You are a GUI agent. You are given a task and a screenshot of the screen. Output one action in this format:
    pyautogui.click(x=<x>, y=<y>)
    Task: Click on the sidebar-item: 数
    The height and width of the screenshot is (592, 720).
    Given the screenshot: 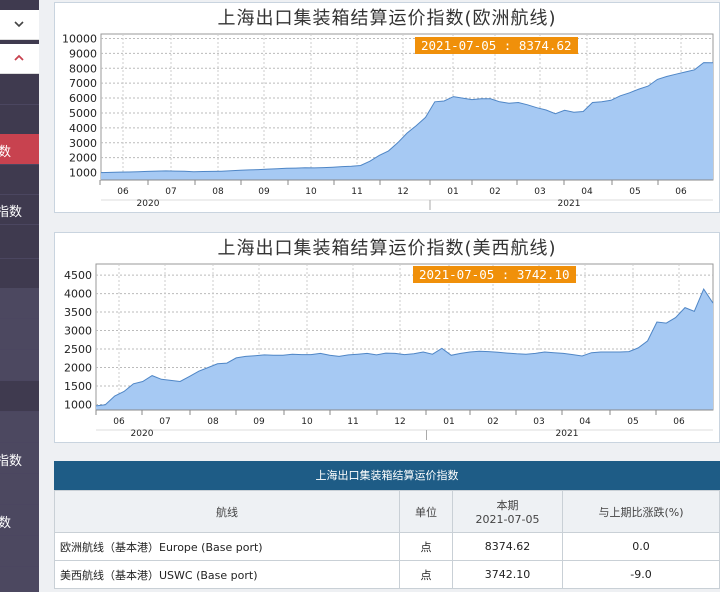 What is the action you would take?
    pyautogui.click(x=19, y=520)
    